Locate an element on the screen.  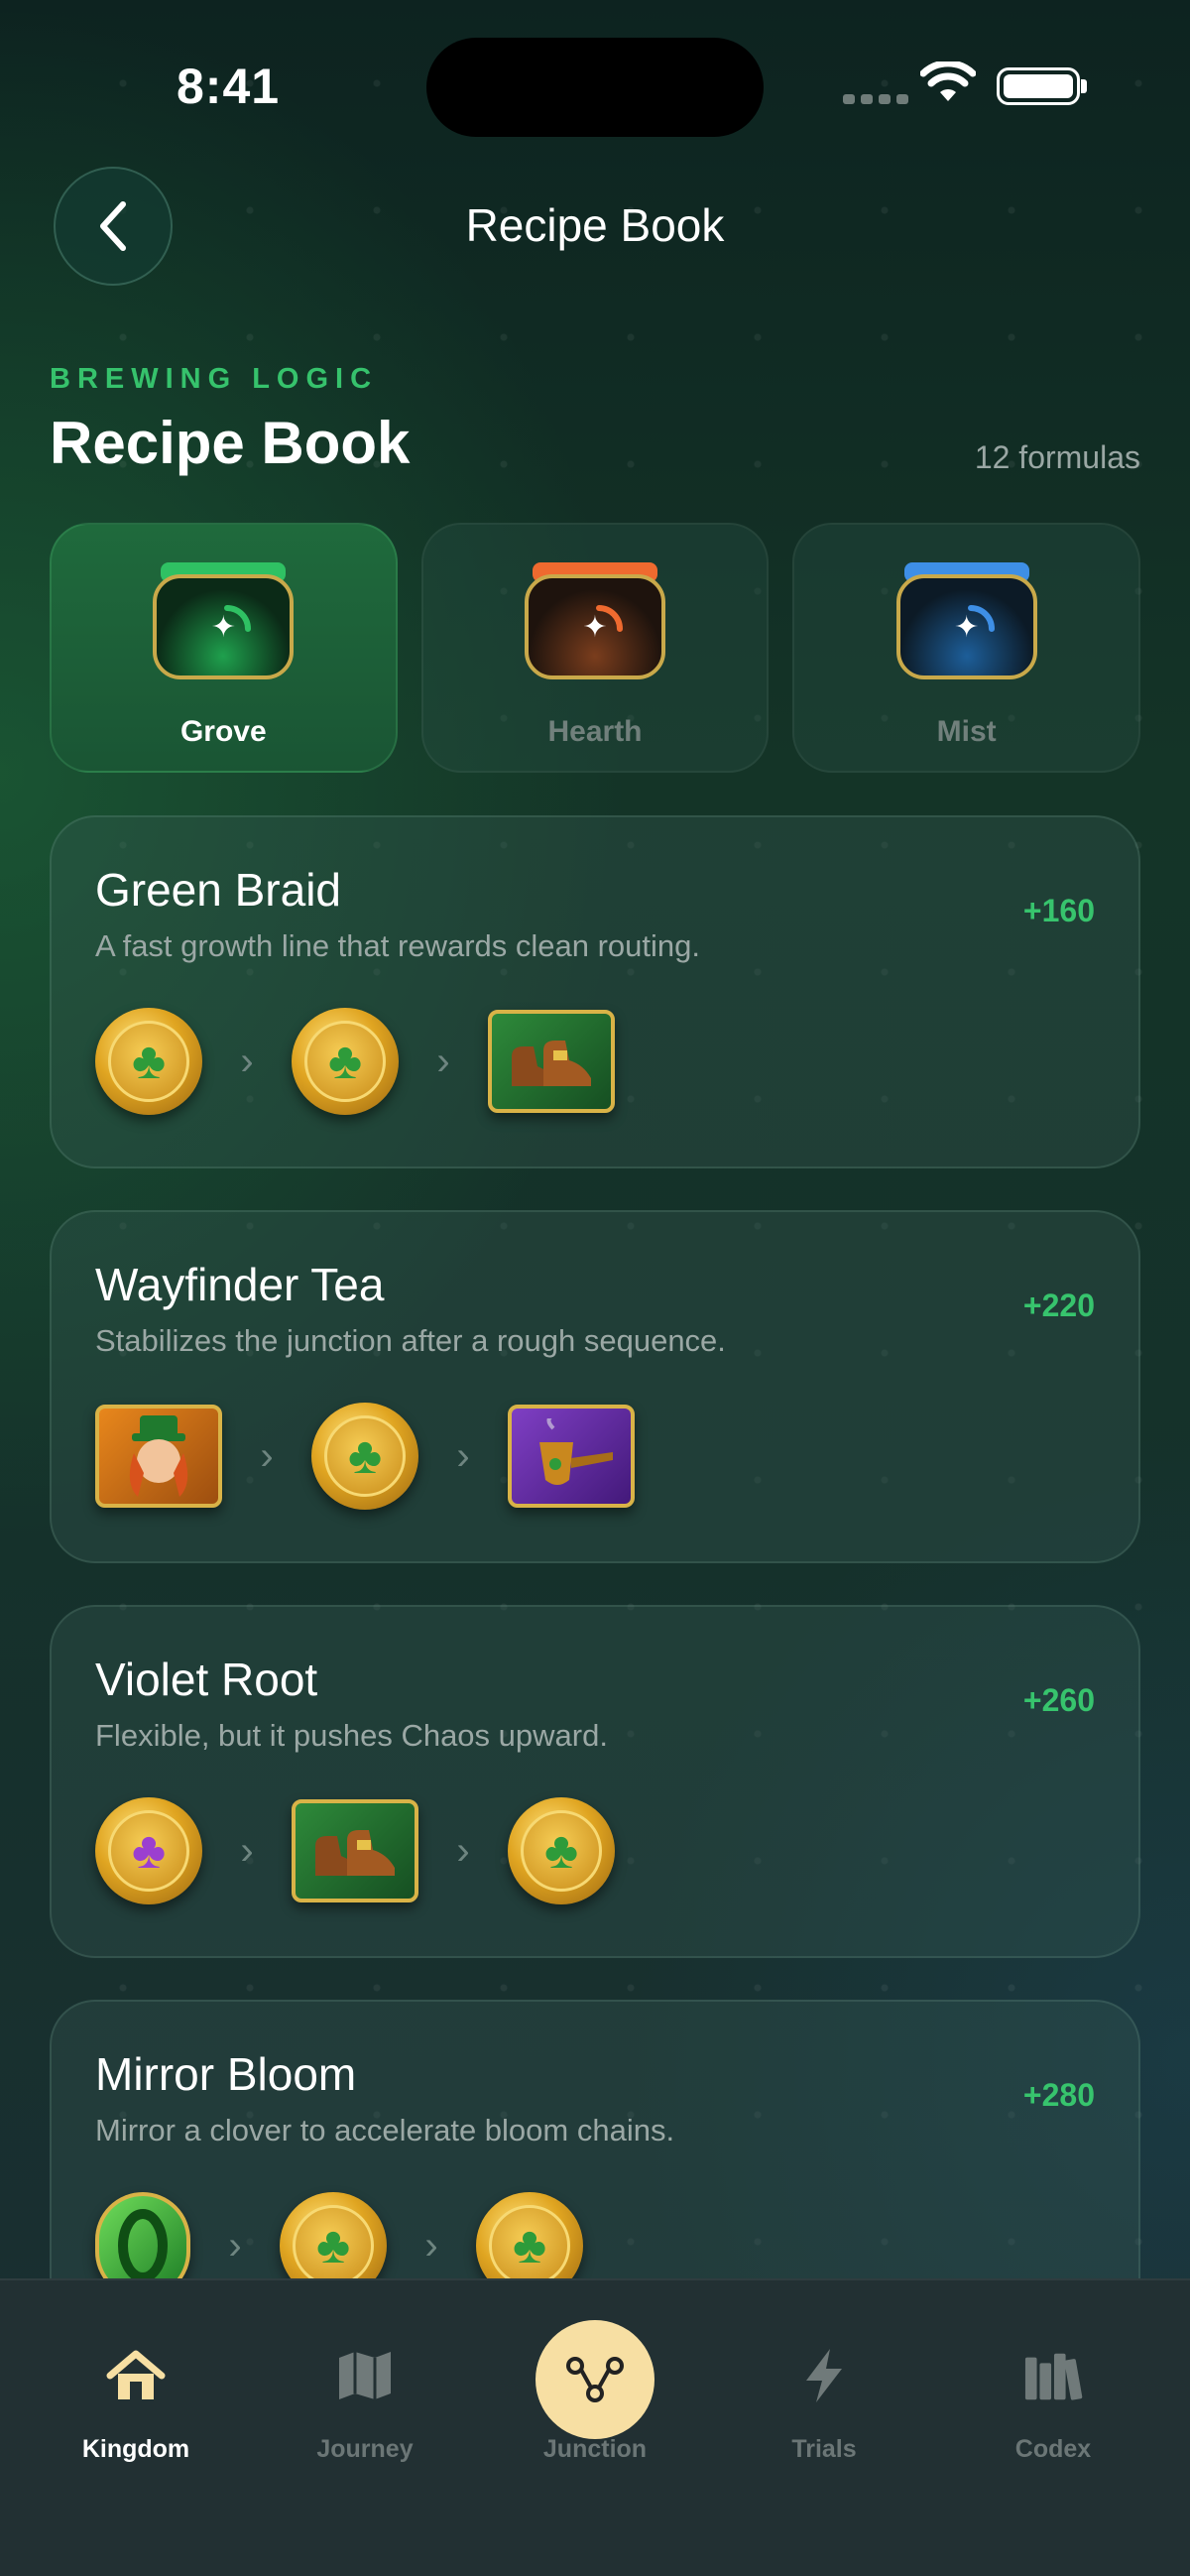
battery-icon is located at coordinates (1038, 86).